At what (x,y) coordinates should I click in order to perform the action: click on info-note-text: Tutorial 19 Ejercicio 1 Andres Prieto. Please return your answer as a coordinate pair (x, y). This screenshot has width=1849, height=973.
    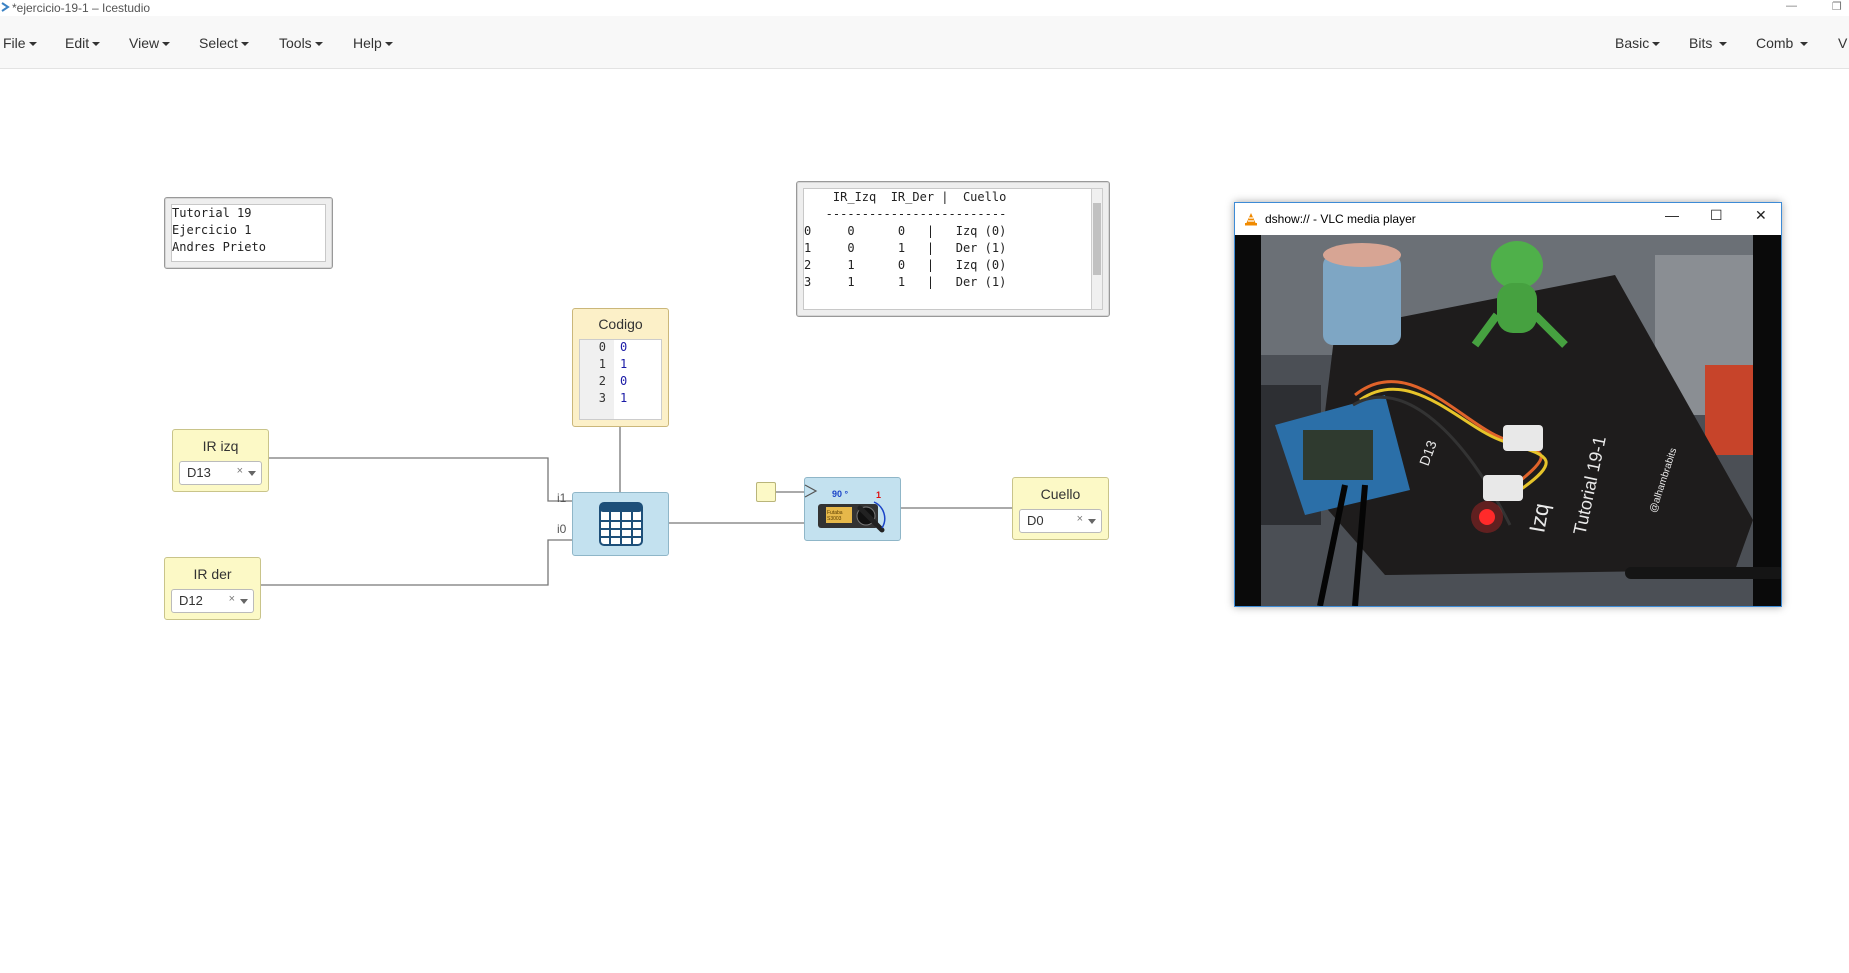
    Looking at the image, I should click on (248, 233).